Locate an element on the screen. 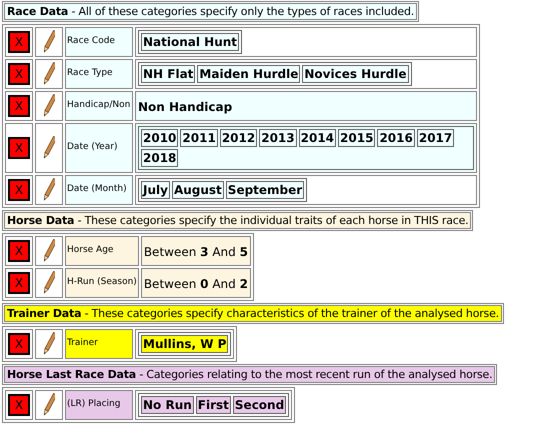 This screenshot has height=440, width=533. category-label: (LR) Placing is located at coordinates (99, 405).